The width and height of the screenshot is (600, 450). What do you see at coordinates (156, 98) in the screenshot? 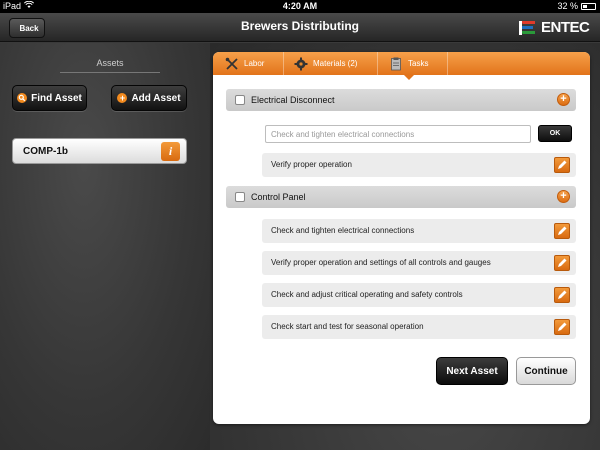
I see `add-asset-label: Add Asset` at bounding box center [156, 98].